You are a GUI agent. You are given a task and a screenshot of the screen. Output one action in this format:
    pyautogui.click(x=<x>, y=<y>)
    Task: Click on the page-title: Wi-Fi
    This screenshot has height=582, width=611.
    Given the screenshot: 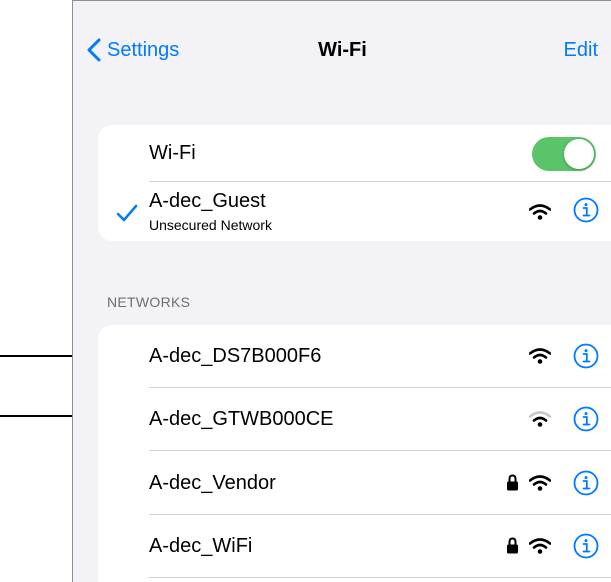 What is the action you would take?
    pyautogui.click(x=342, y=50)
    